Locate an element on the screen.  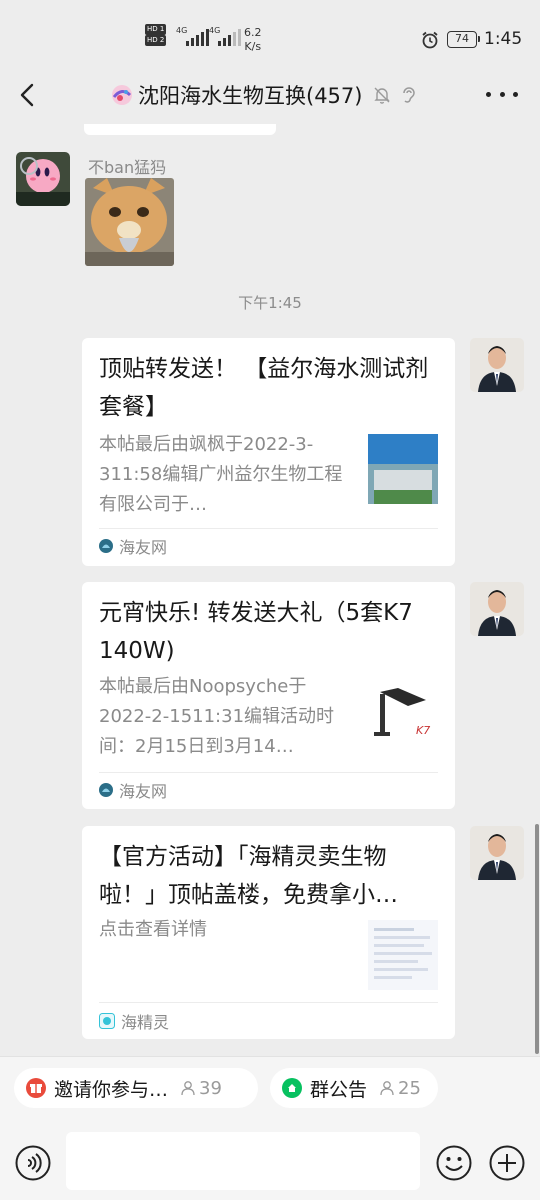
chat-title: 沈阳海水生物互换(457) is located at coordinates (264, 95).